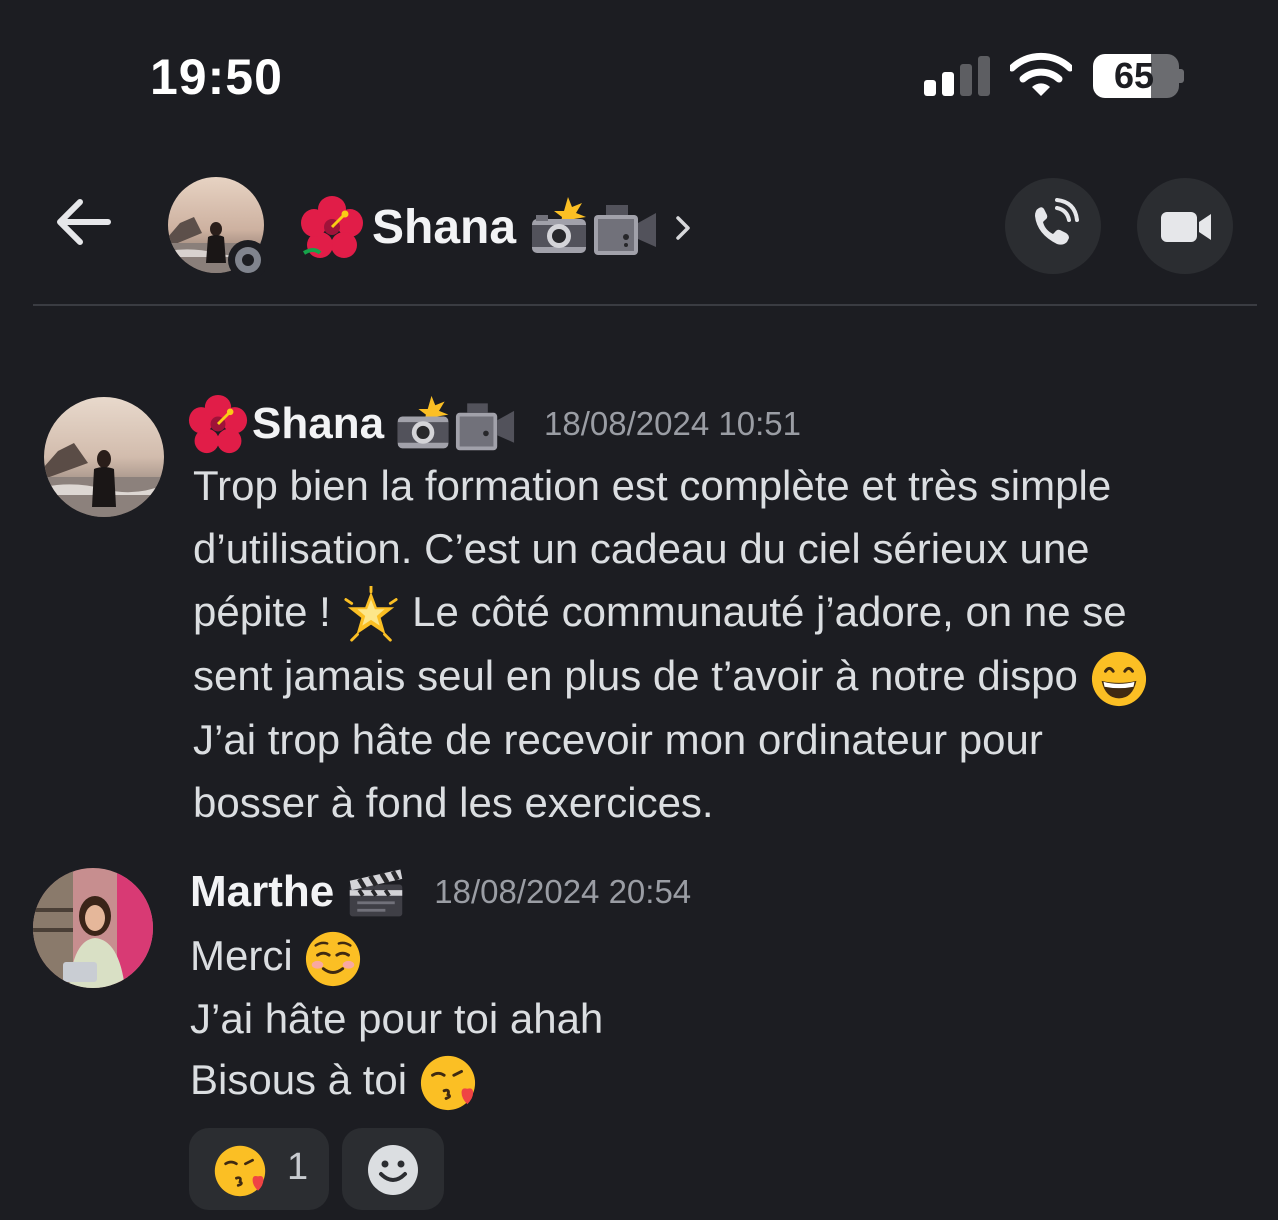 The width and height of the screenshot is (1278, 1220). I want to click on video-camera-icon, so click(1186, 227).